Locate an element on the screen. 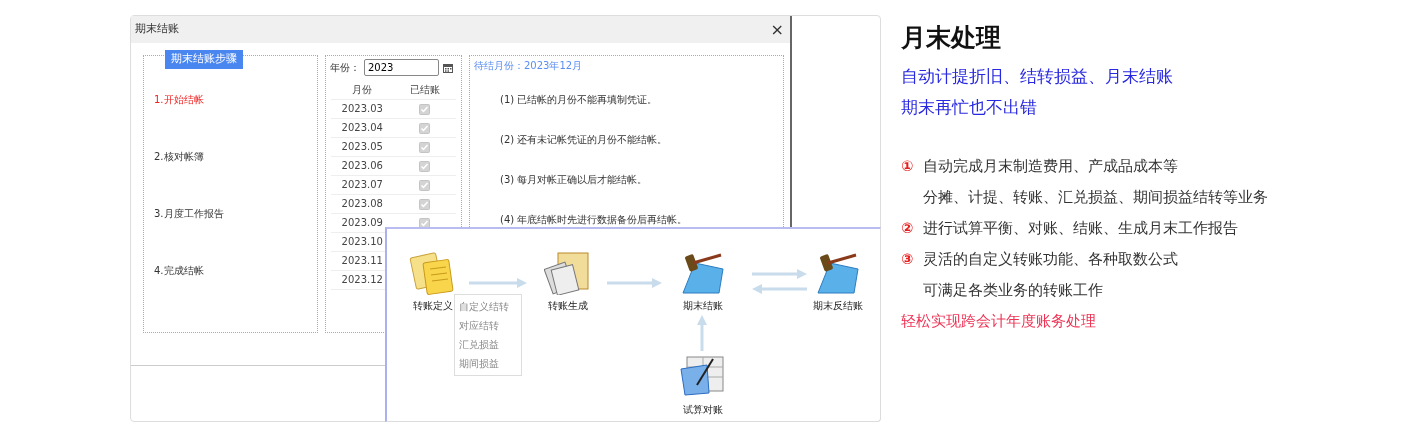 The width and height of the screenshot is (1420, 438). note-text: (4) 年底结帐时先进行数据备份后再结帐。 is located at coordinates (594, 220).